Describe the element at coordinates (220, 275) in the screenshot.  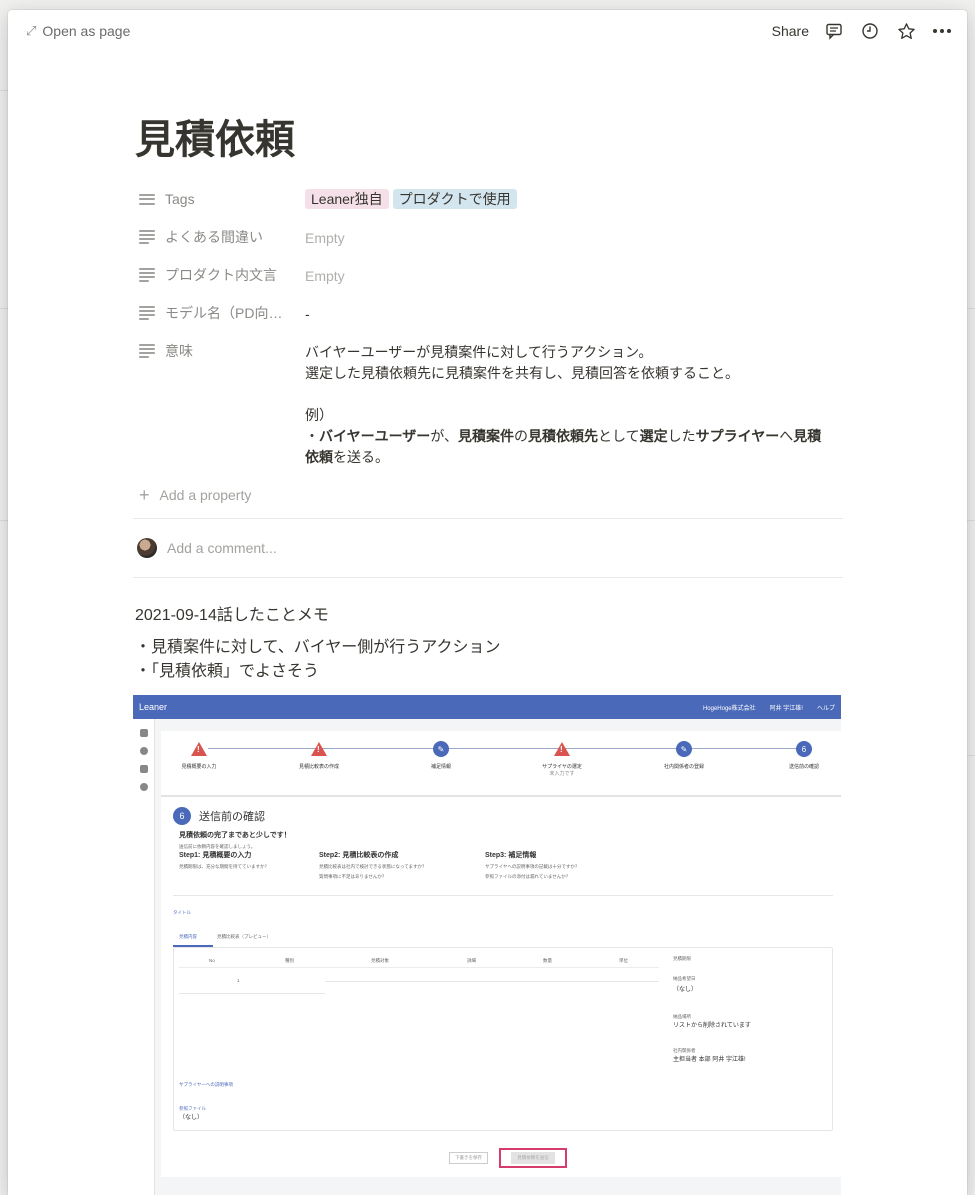
I see `property-name: プロダクト内文言` at that location.